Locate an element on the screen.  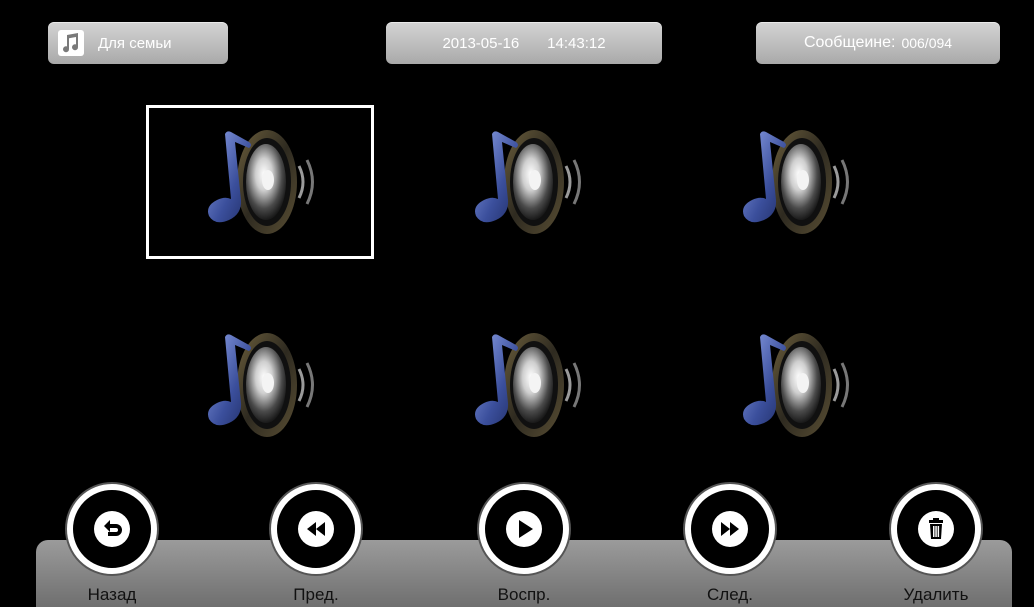
delete-button: Удалить is located at coordinates (936, 545).